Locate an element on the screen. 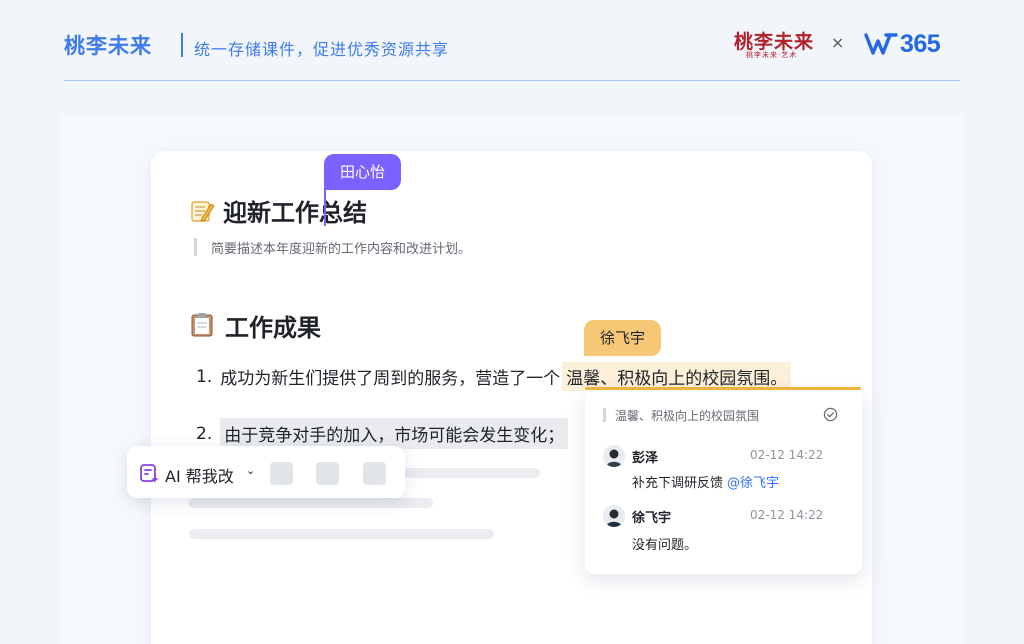 The height and width of the screenshot is (644, 1024). selected-text: 由于竞争对手的加入，市场可能会发生变化； is located at coordinates (394, 433).